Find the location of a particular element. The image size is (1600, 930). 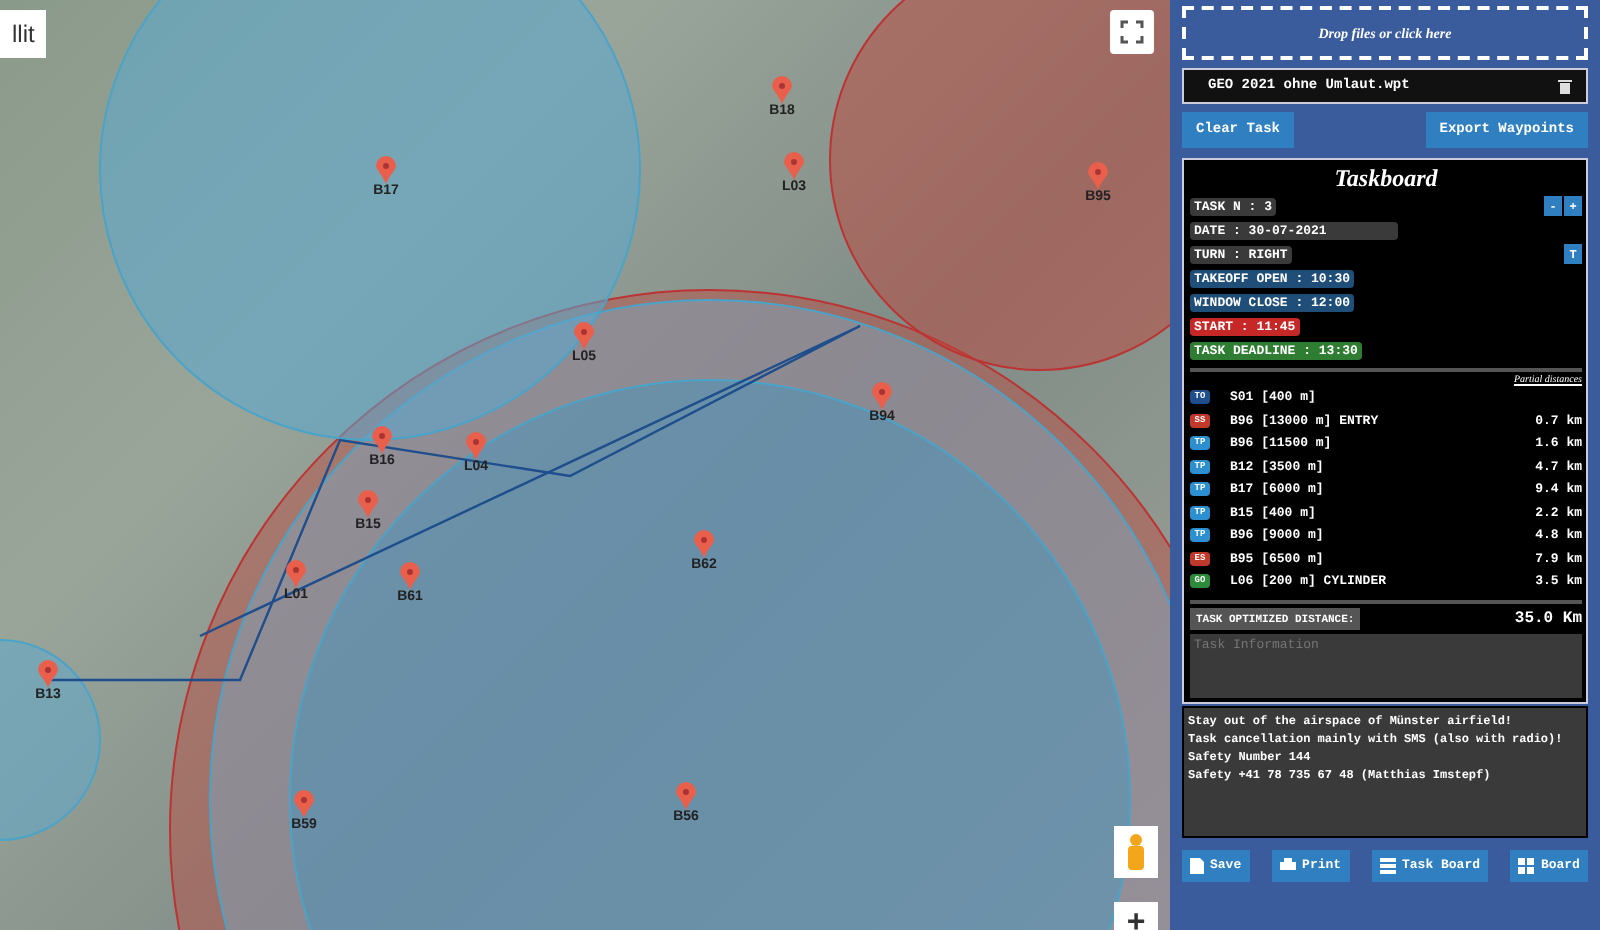

map-type-button: llit is located at coordinates (23, 34).